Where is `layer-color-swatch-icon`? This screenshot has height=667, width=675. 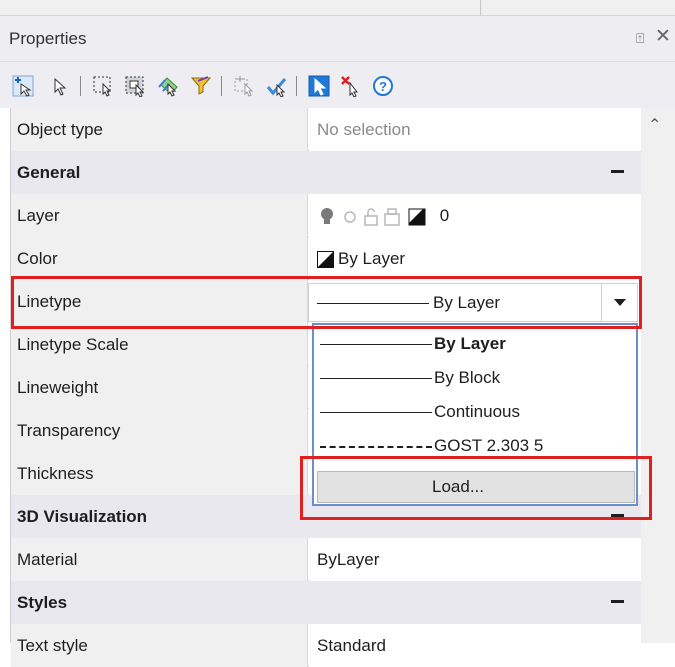
layer-color-swatch-icon is located at coordinates (417, 217).